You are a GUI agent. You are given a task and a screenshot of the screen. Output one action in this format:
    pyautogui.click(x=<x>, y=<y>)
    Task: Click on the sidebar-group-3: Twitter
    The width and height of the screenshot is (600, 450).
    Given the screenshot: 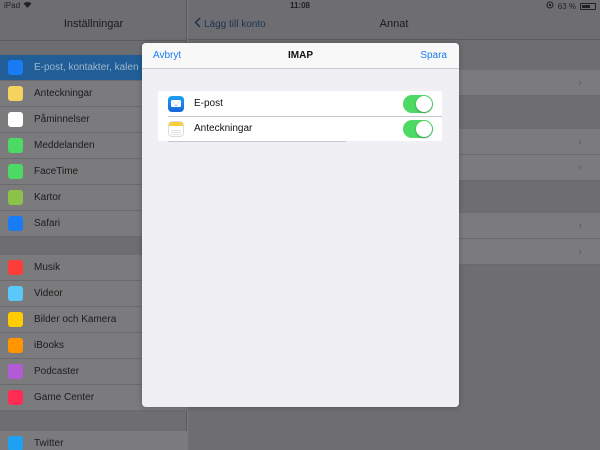 What is the action you would take?
    pyautogui.click(x=93, y=440)
    